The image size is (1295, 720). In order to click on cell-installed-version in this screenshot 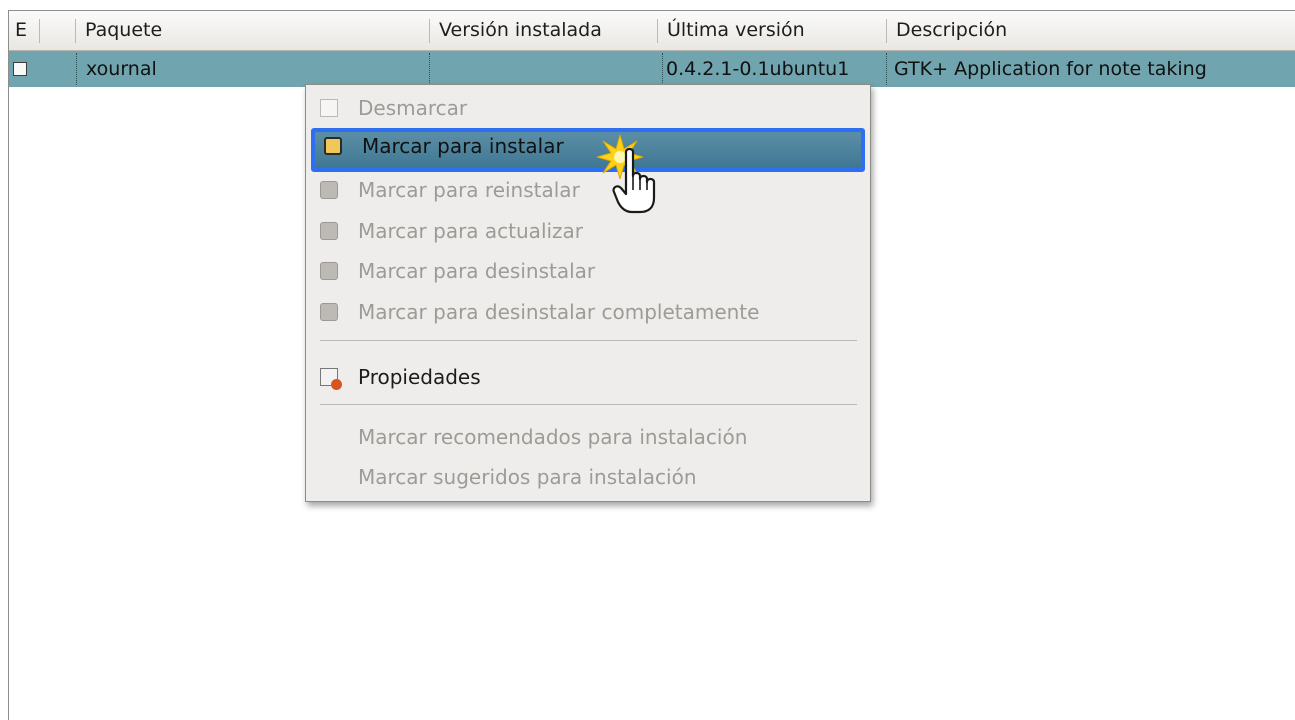, I will do `click(546, 69)`.